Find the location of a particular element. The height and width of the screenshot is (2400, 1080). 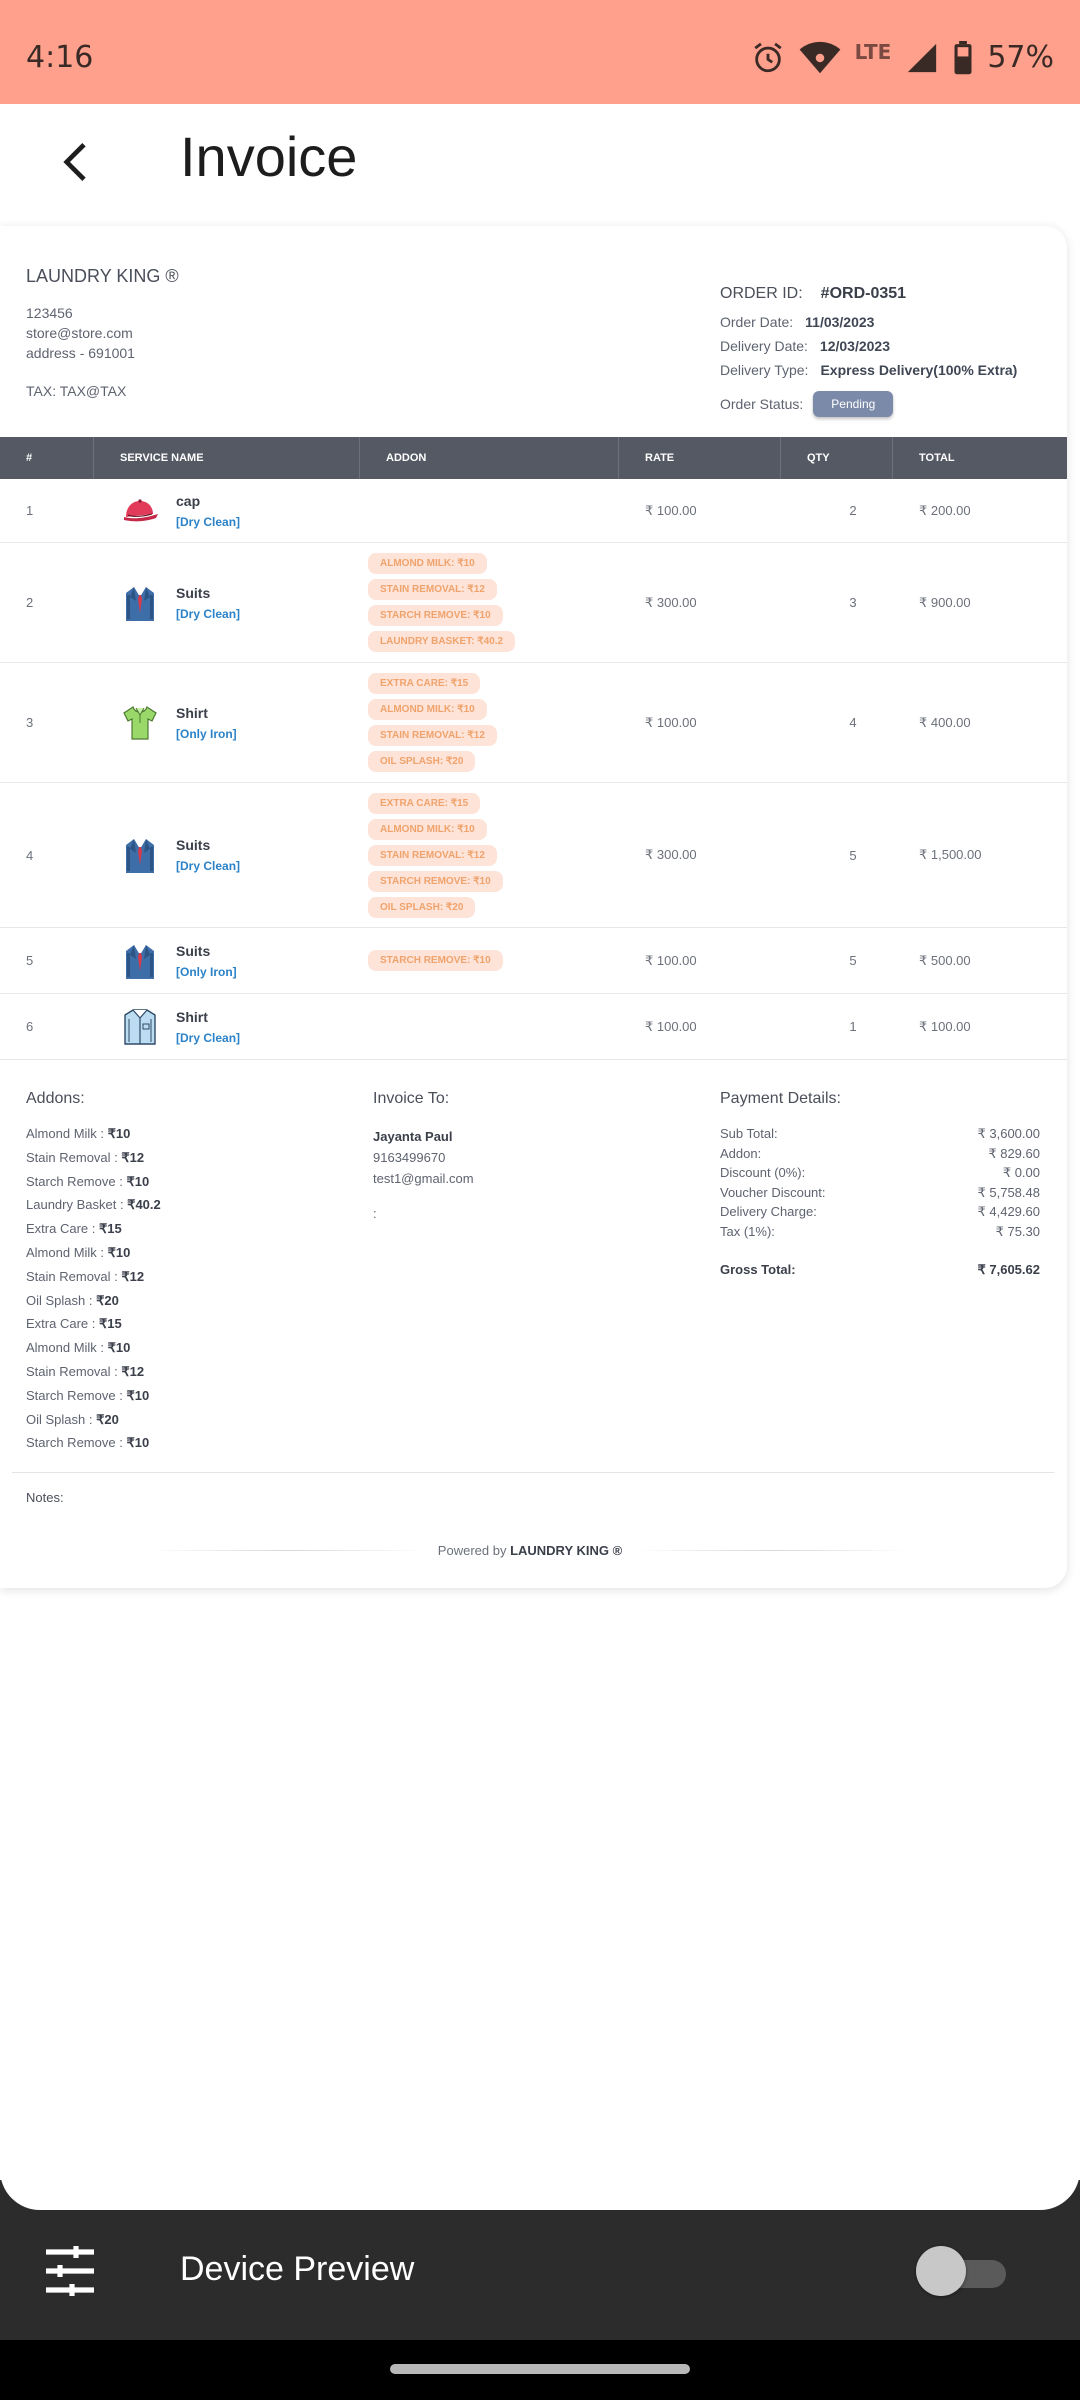

page-title: Invoice is located at coordinates (269, 156).